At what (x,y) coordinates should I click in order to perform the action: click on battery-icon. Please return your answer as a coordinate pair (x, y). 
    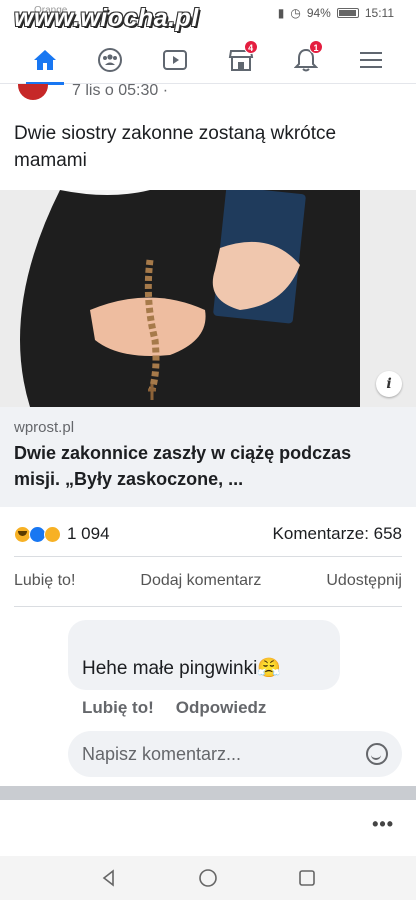
    Looking at the image, I should click on (347, 13).